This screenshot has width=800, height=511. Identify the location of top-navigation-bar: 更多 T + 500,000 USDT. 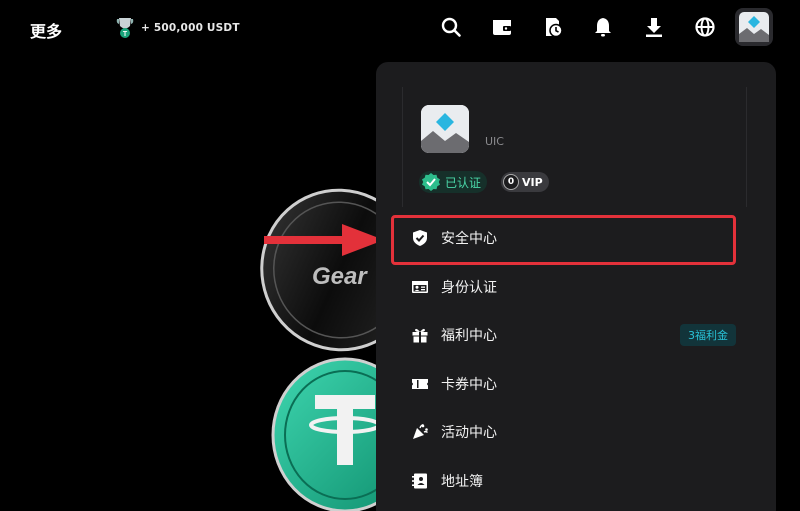
(400, 29).